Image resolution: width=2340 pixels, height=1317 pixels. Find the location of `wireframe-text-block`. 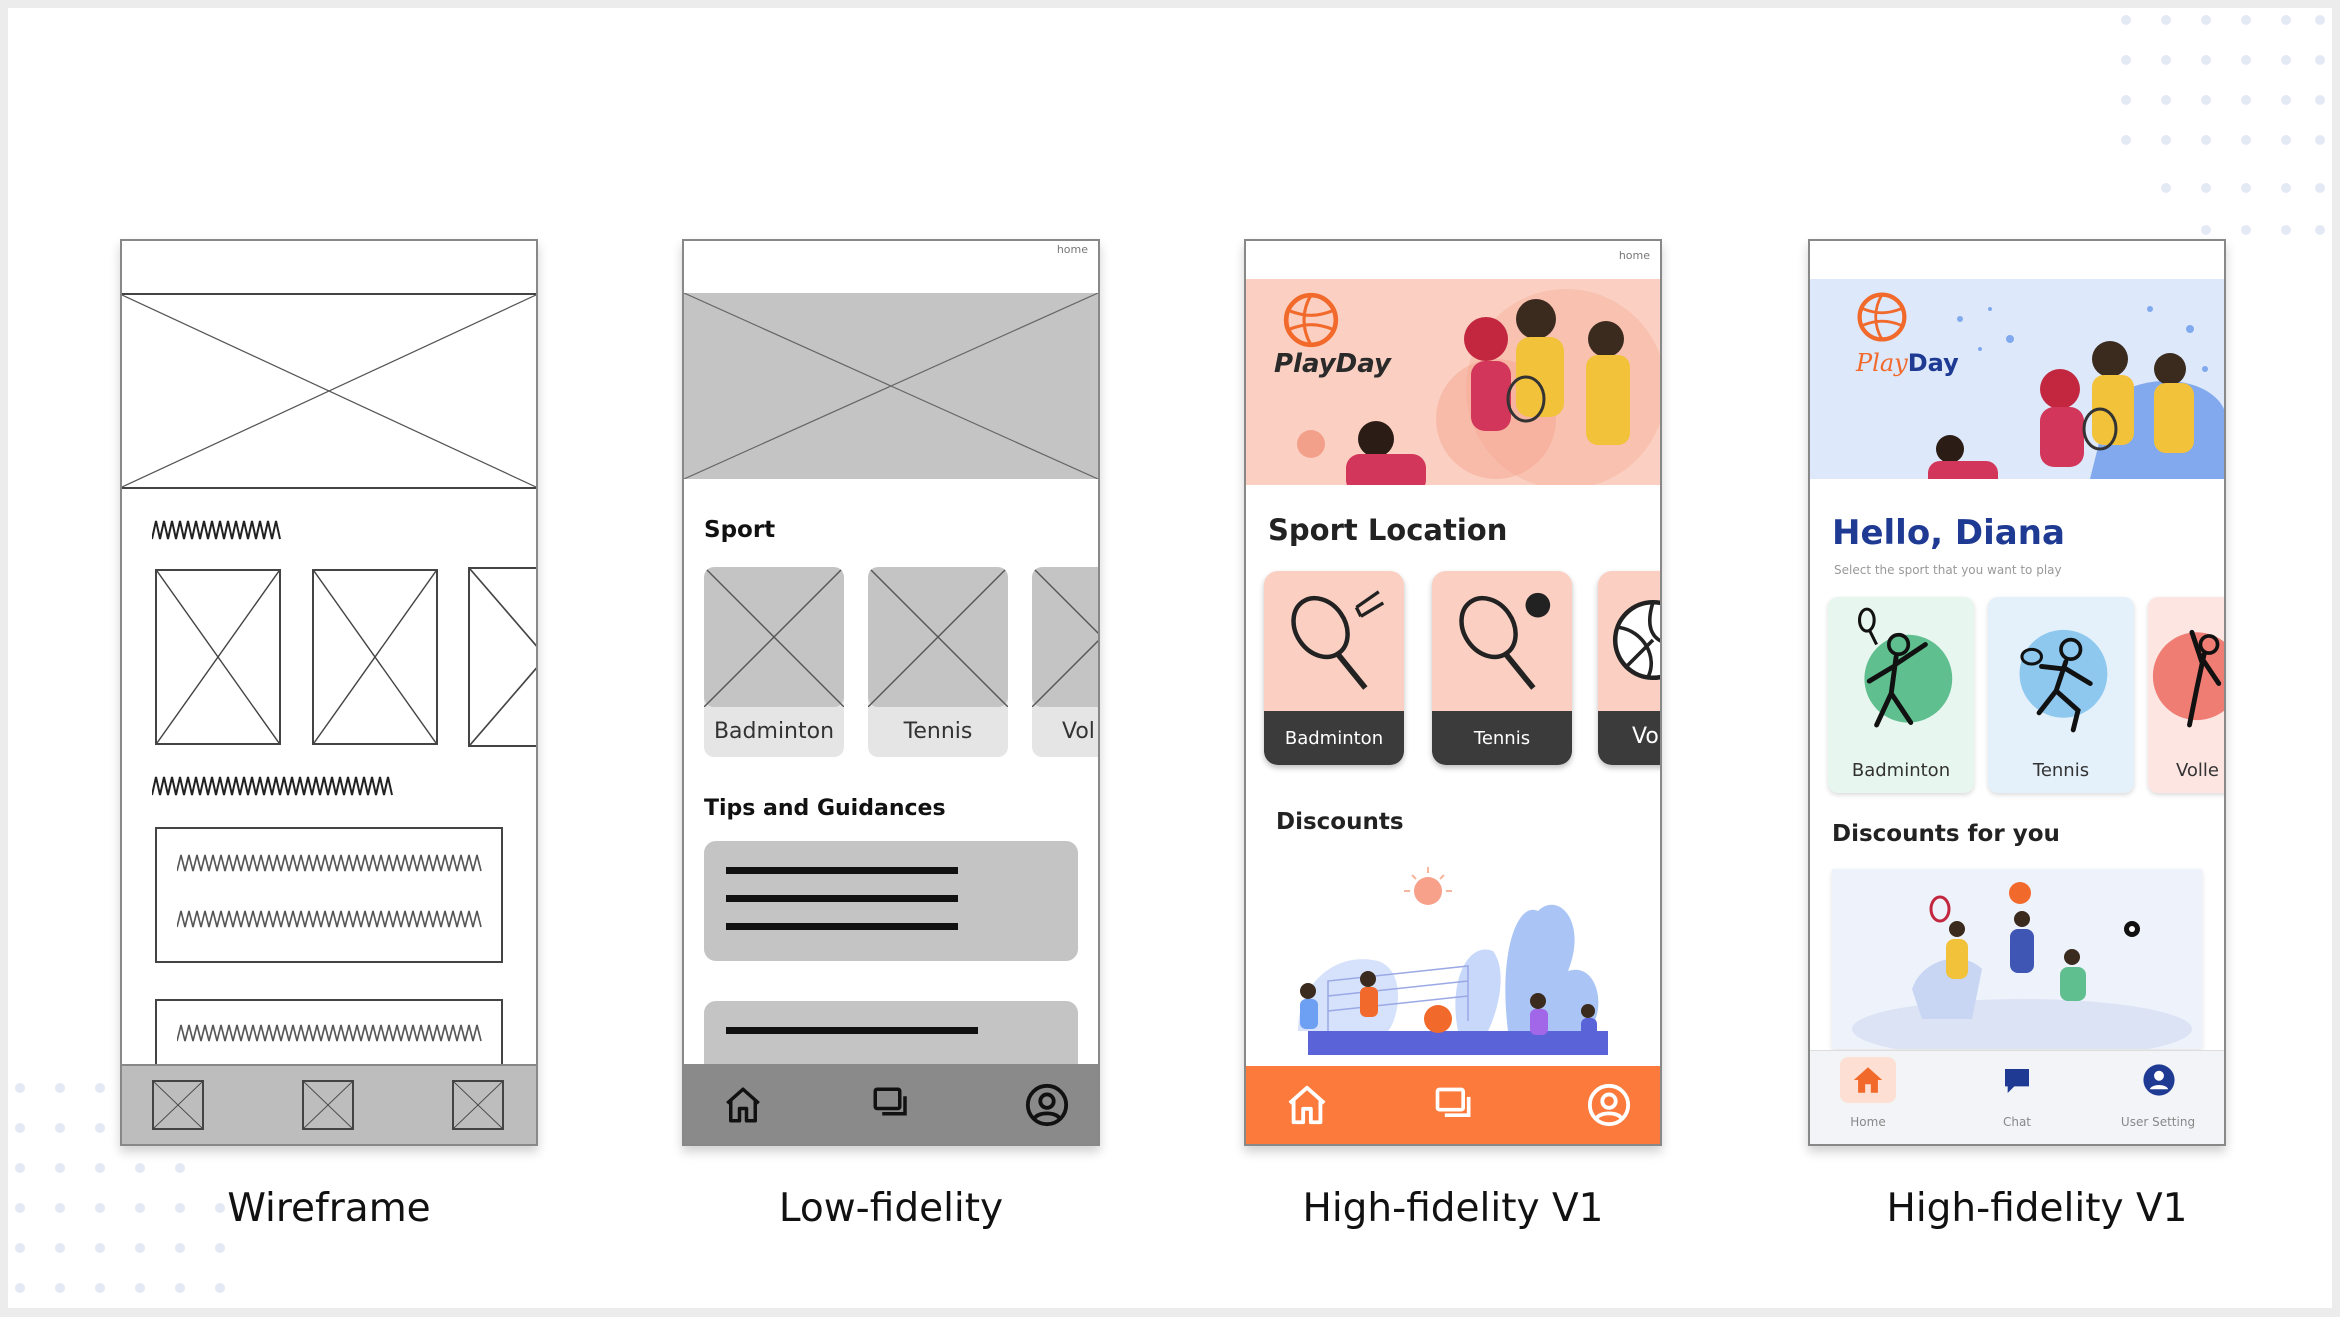

wireframe-text-block is located at coordinates (329, 895).